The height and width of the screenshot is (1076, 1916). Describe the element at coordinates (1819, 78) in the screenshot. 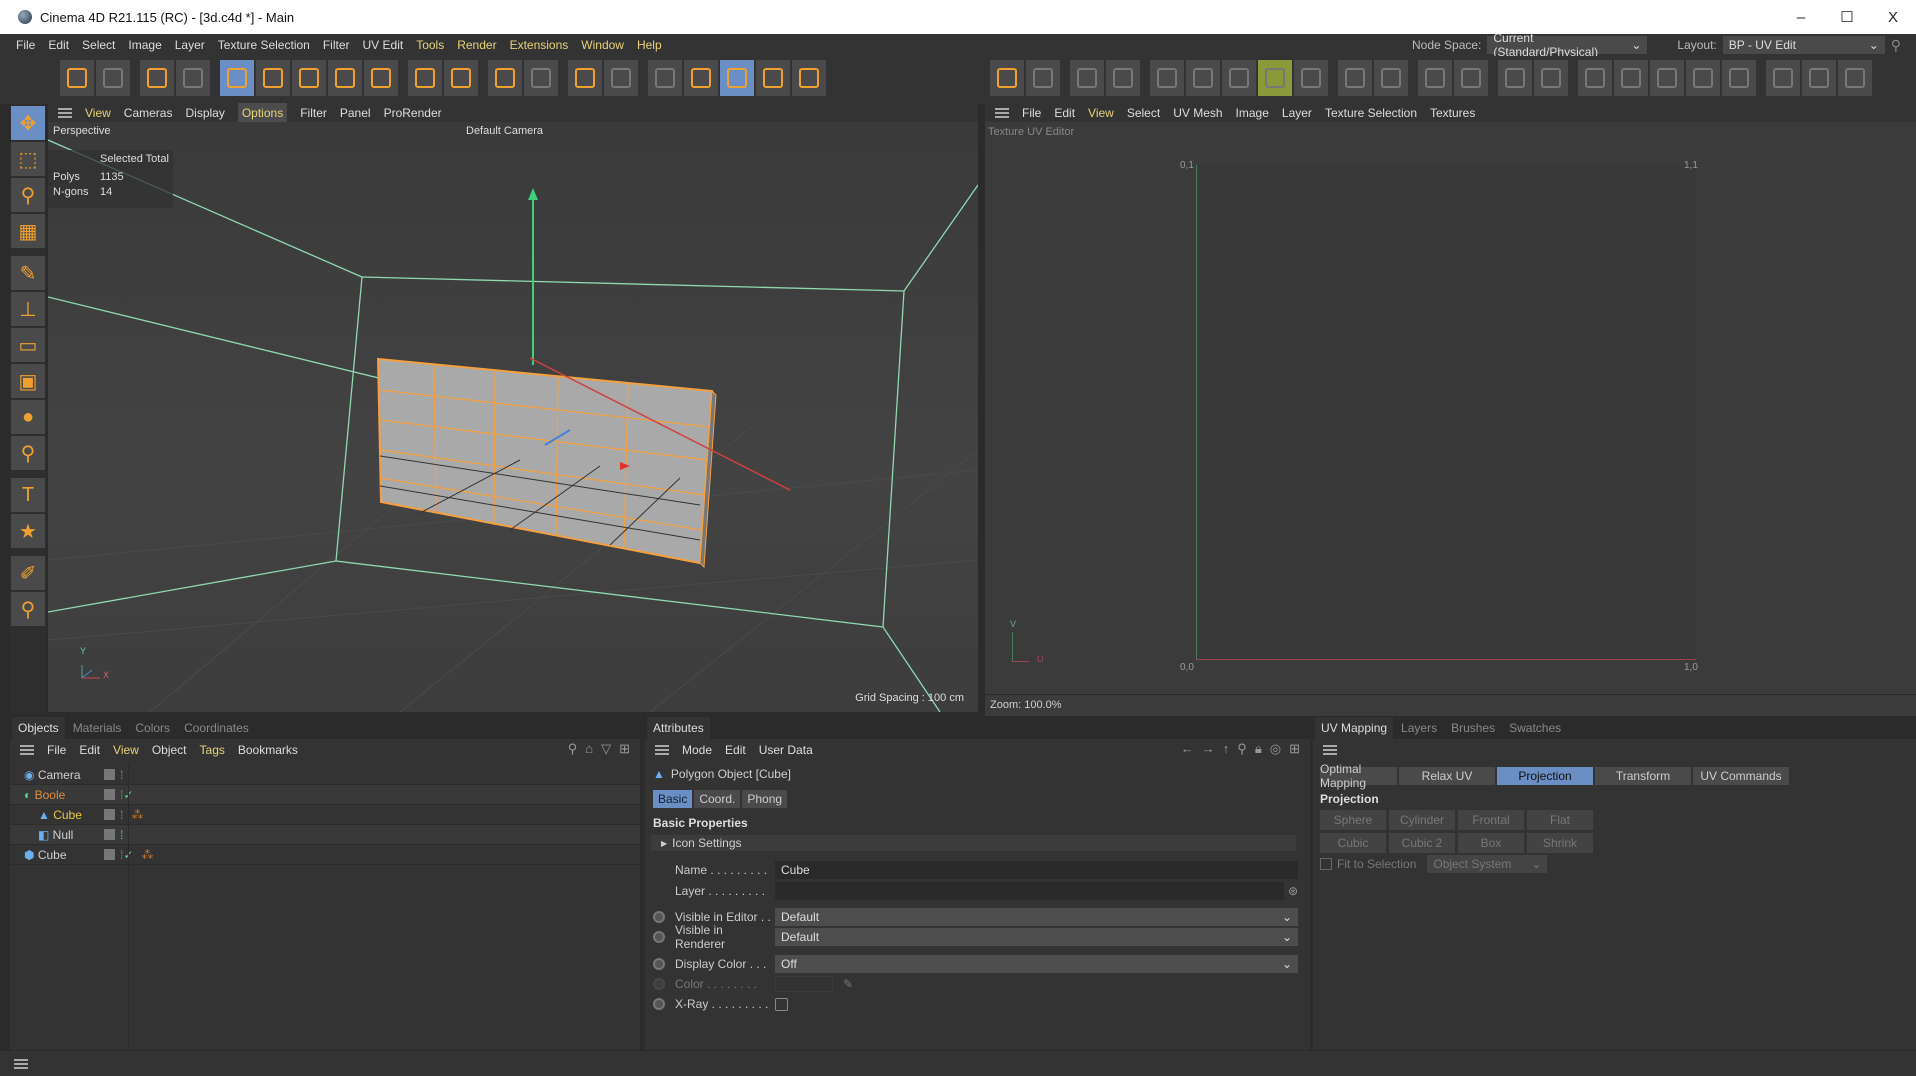

I see `uv-lock-button` at that location.